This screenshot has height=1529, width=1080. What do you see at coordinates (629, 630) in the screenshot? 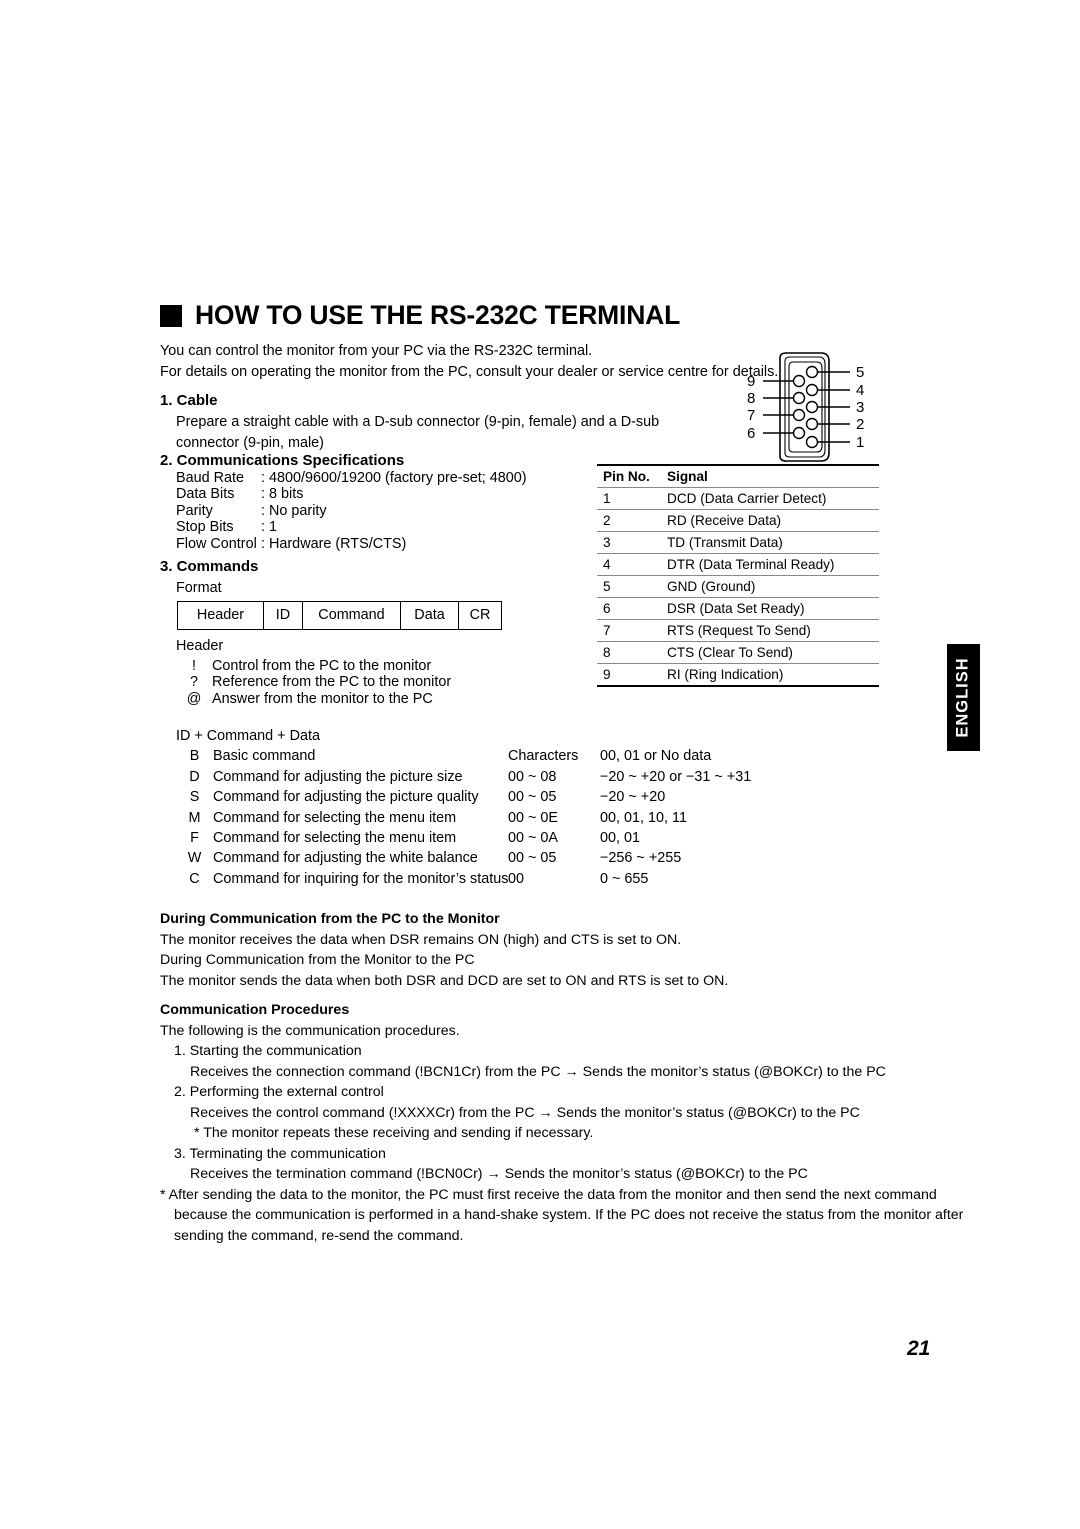
I see `pin-number: 7` at bounding box center [629, 630].